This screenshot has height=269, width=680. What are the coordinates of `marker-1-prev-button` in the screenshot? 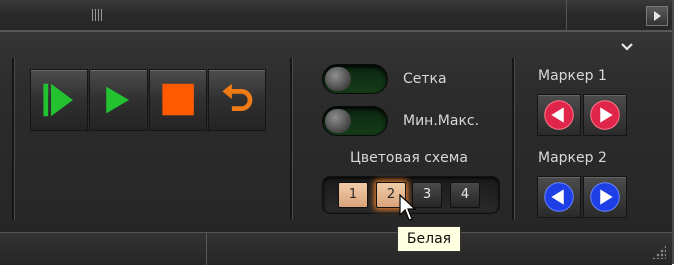 It's located at (559, 115).